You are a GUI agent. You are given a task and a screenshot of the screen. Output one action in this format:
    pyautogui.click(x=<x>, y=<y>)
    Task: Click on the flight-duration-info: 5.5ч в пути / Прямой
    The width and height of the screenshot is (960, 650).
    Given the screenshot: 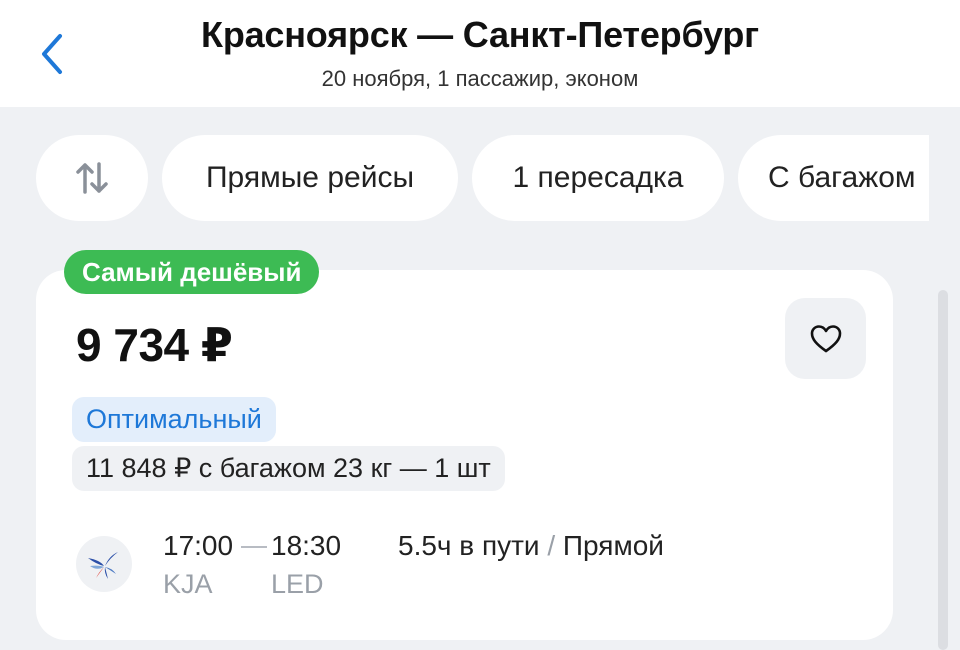 What is the action you would take?
    pyautogui.click(x=531, y=546)
    